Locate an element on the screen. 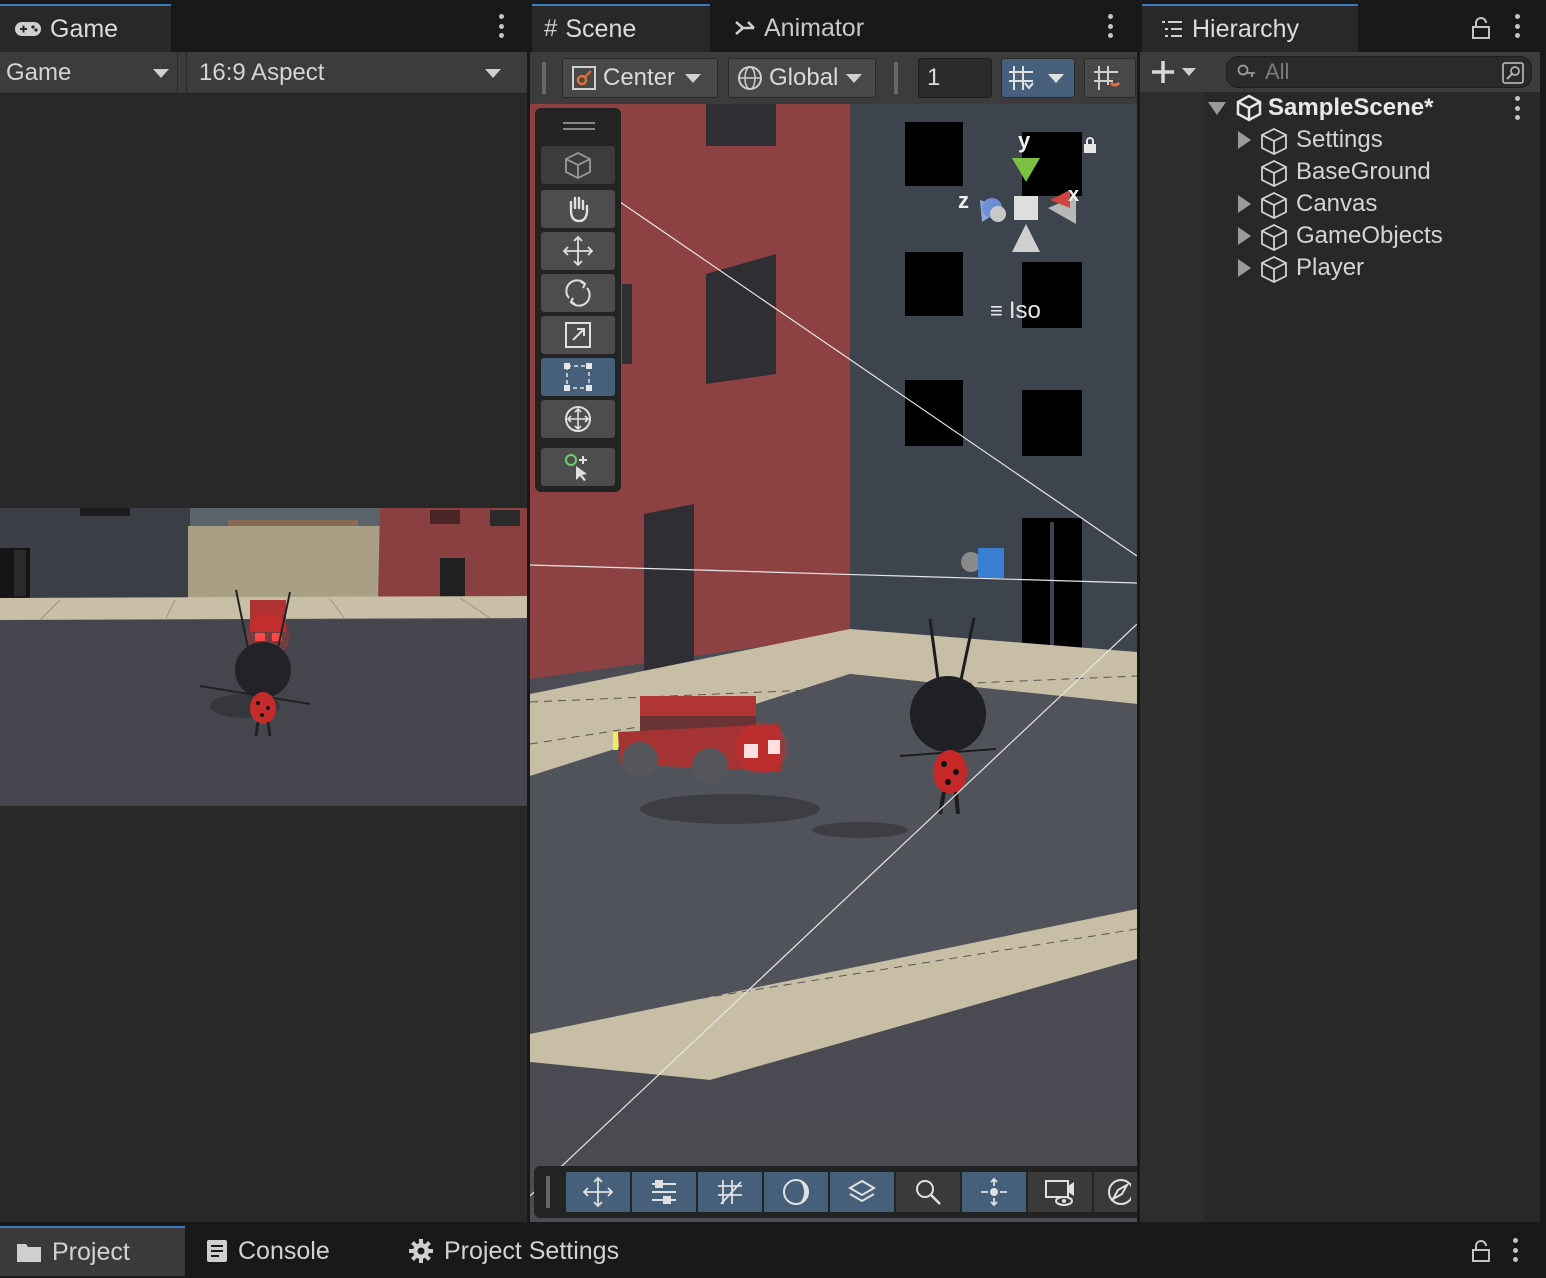 This screenshot has height=1278, width=1546. grid-snap-toggle is located at coordinates (1038, 78).